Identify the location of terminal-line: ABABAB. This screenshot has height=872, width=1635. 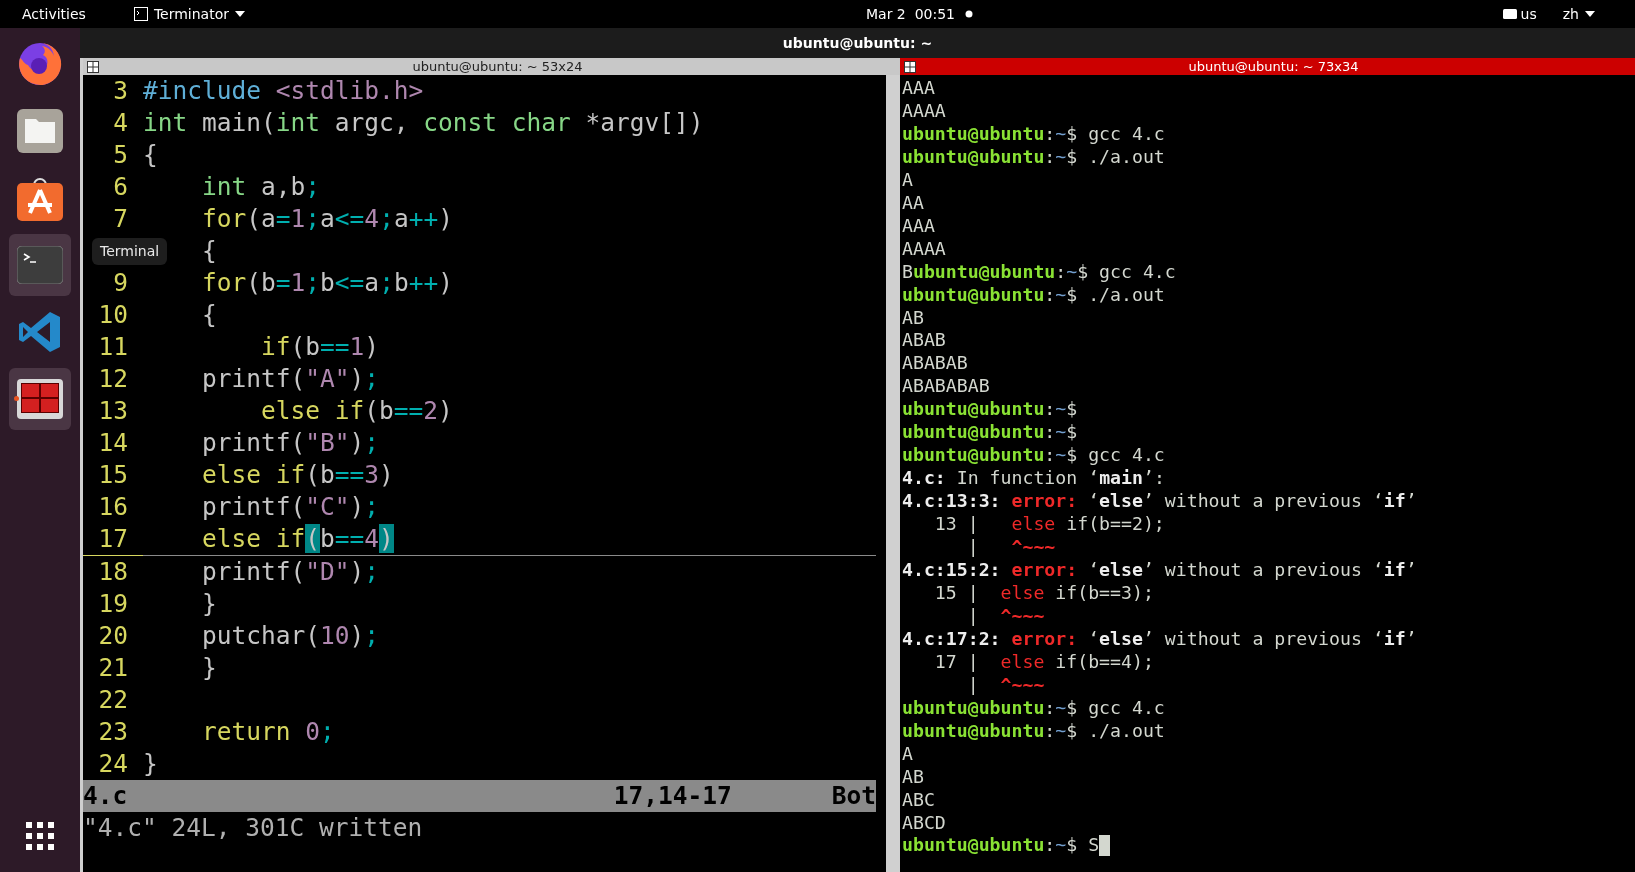
(935, 364).